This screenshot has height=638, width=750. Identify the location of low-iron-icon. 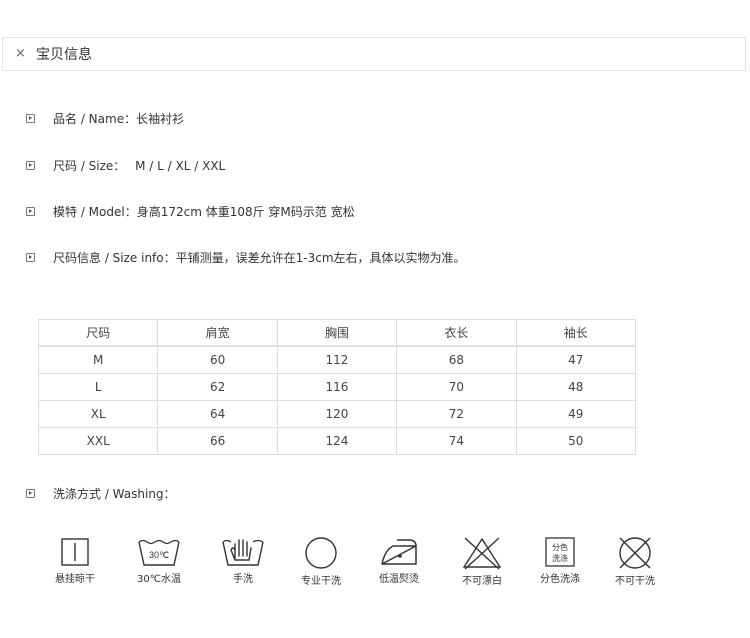
(399, 552).